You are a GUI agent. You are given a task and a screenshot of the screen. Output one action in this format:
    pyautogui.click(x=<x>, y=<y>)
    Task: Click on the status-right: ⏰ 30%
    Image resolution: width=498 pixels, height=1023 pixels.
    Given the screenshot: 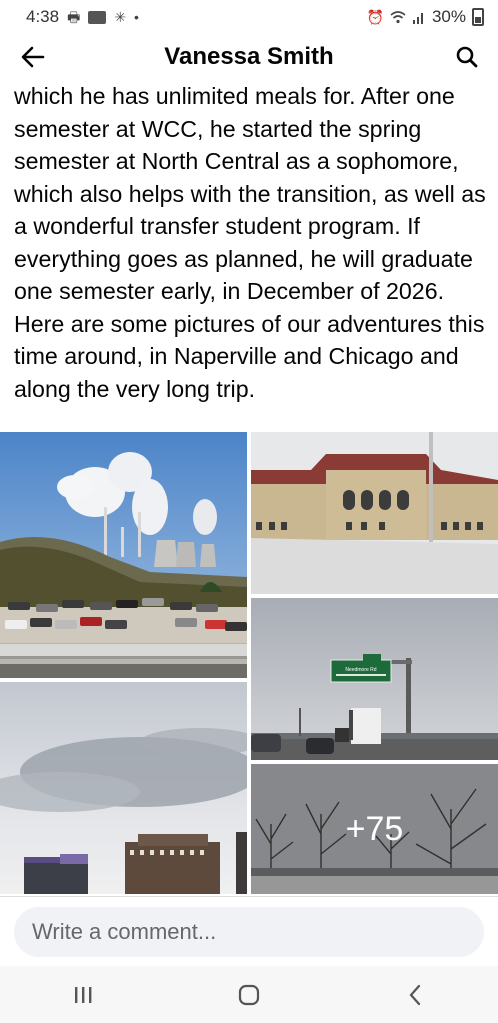 What is the action you would take?
    pyautogui.click(x=425, y=17)
    